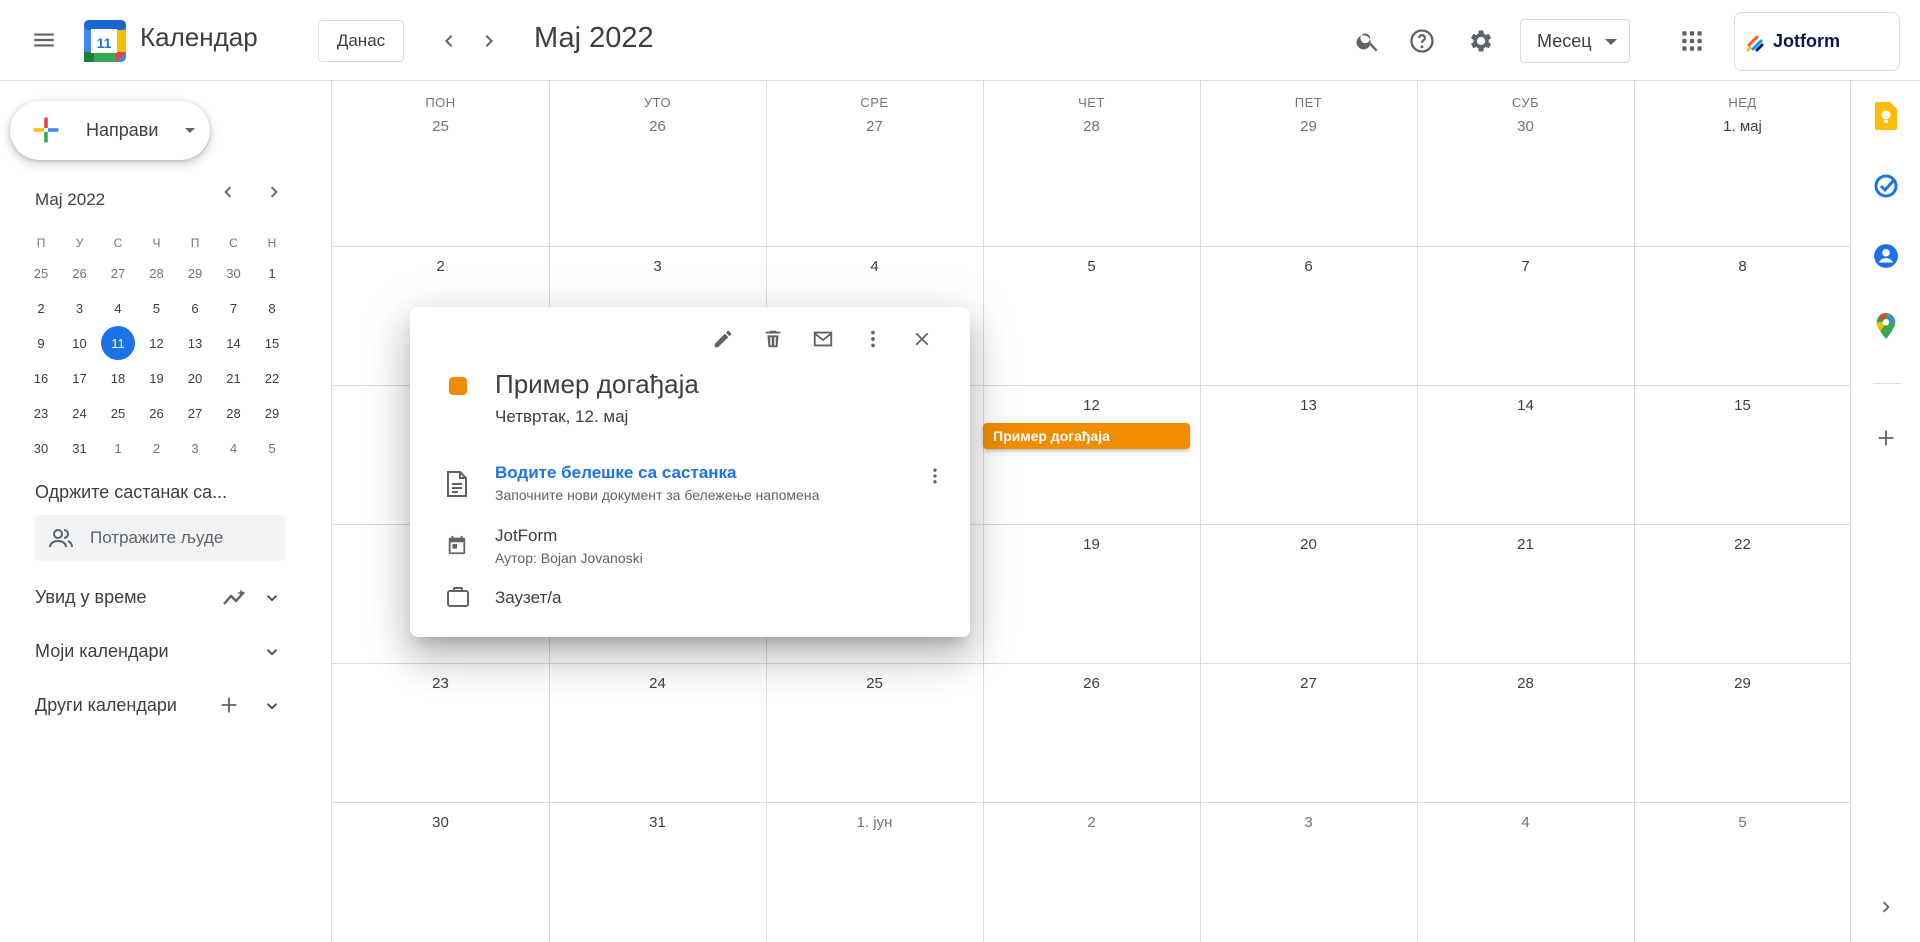 The image size is (1920, 942). Describe the element at coordinates (1886, 907) in the screenshot. I see `show-side-panel-button` at that location.